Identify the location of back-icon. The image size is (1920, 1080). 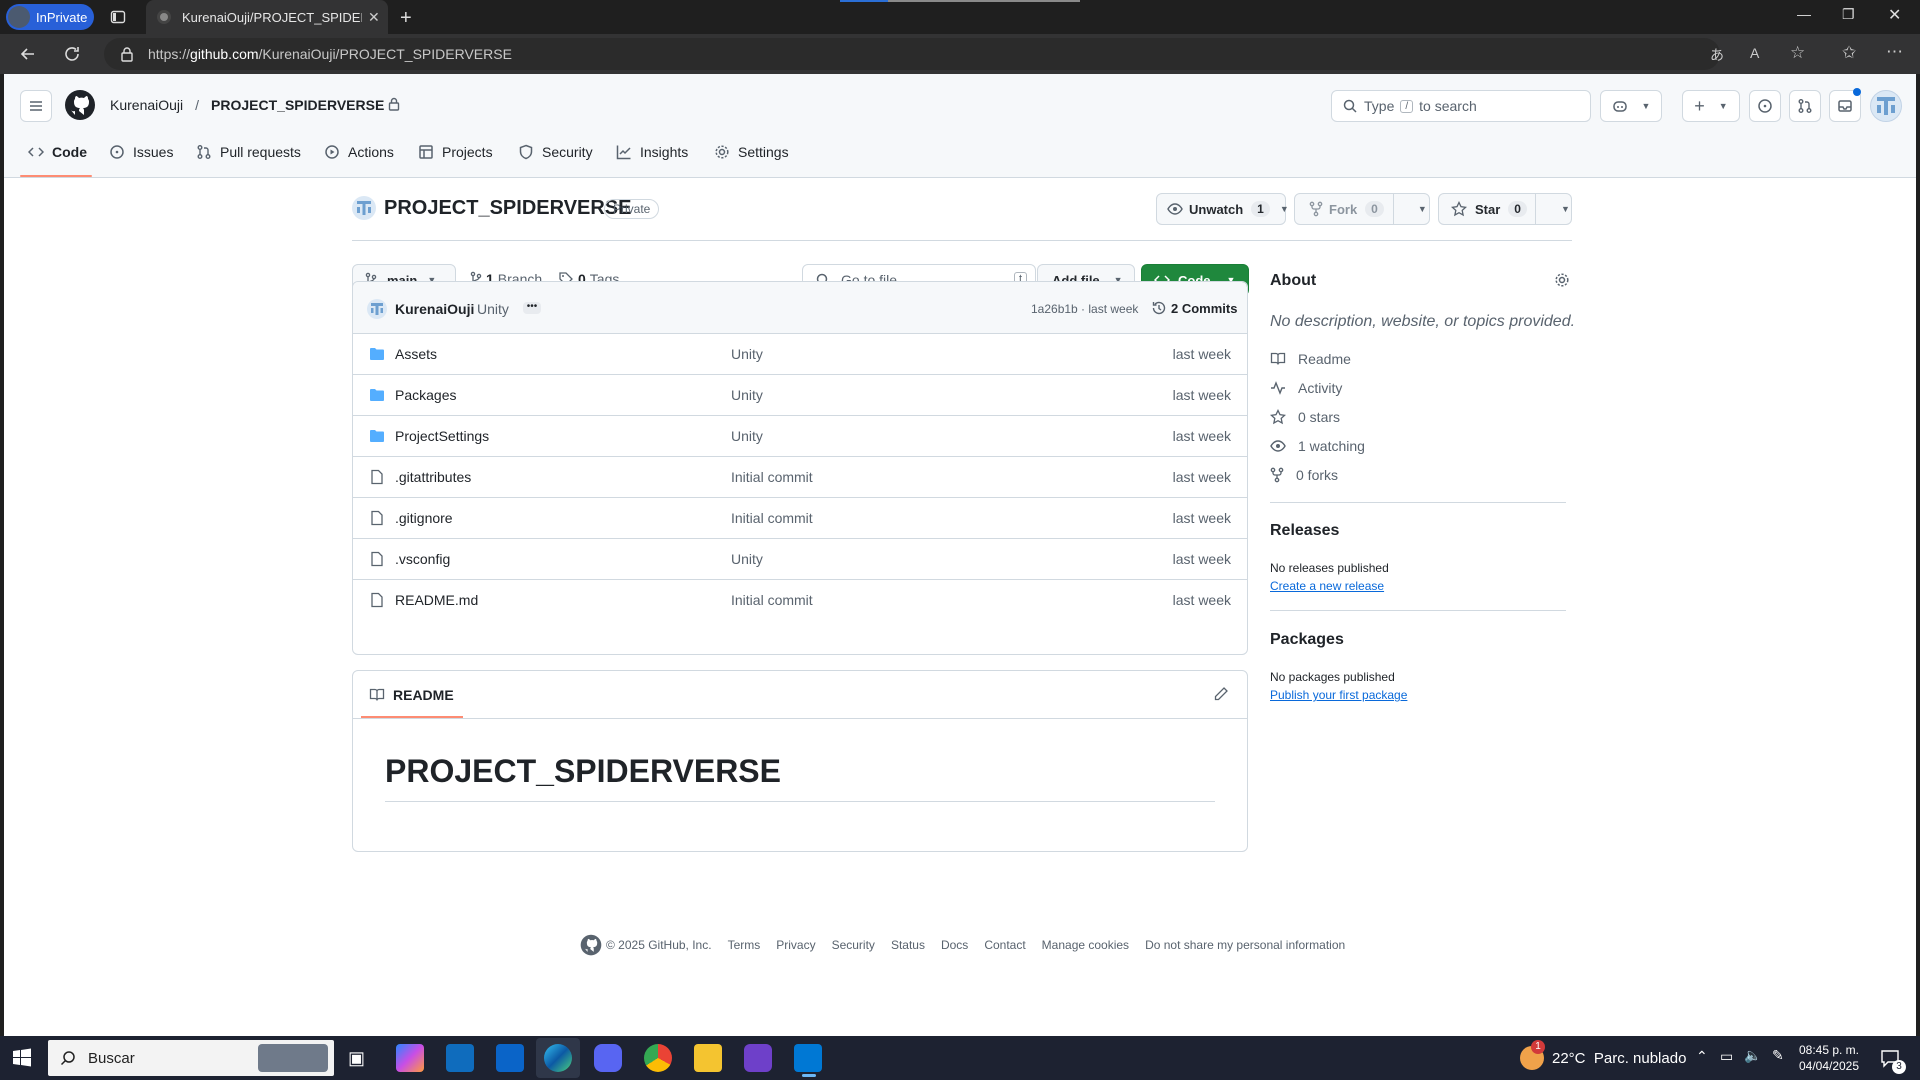
(28, 54).